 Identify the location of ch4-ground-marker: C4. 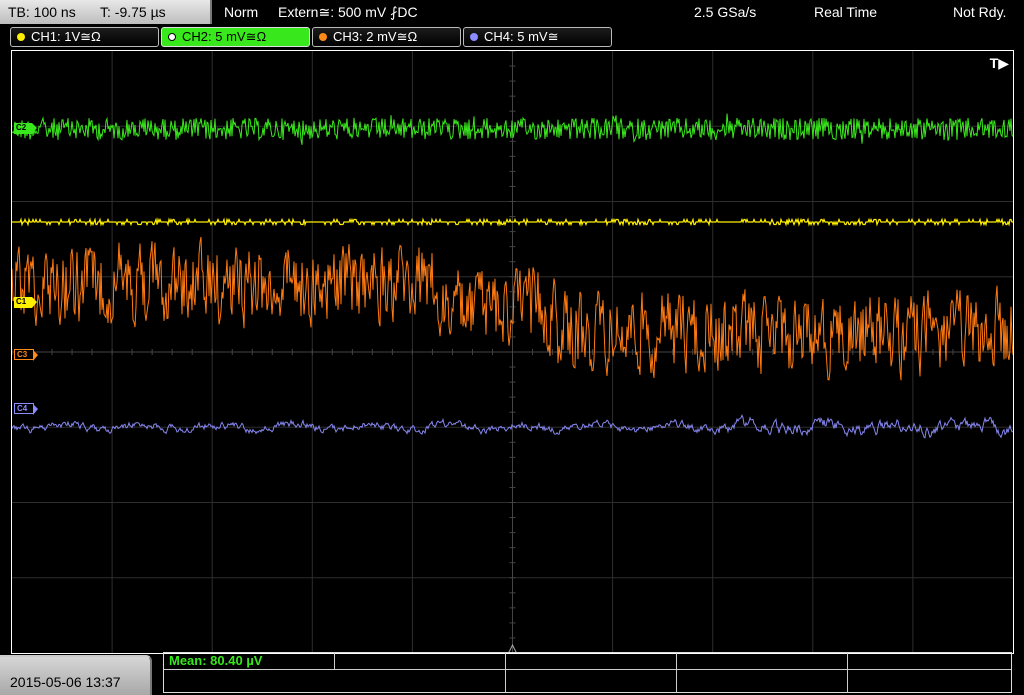
(26, 409).